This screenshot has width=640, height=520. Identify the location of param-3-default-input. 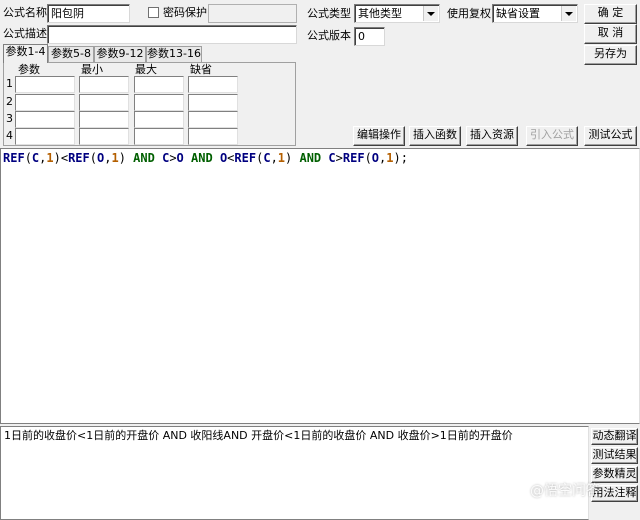
(213, 119).